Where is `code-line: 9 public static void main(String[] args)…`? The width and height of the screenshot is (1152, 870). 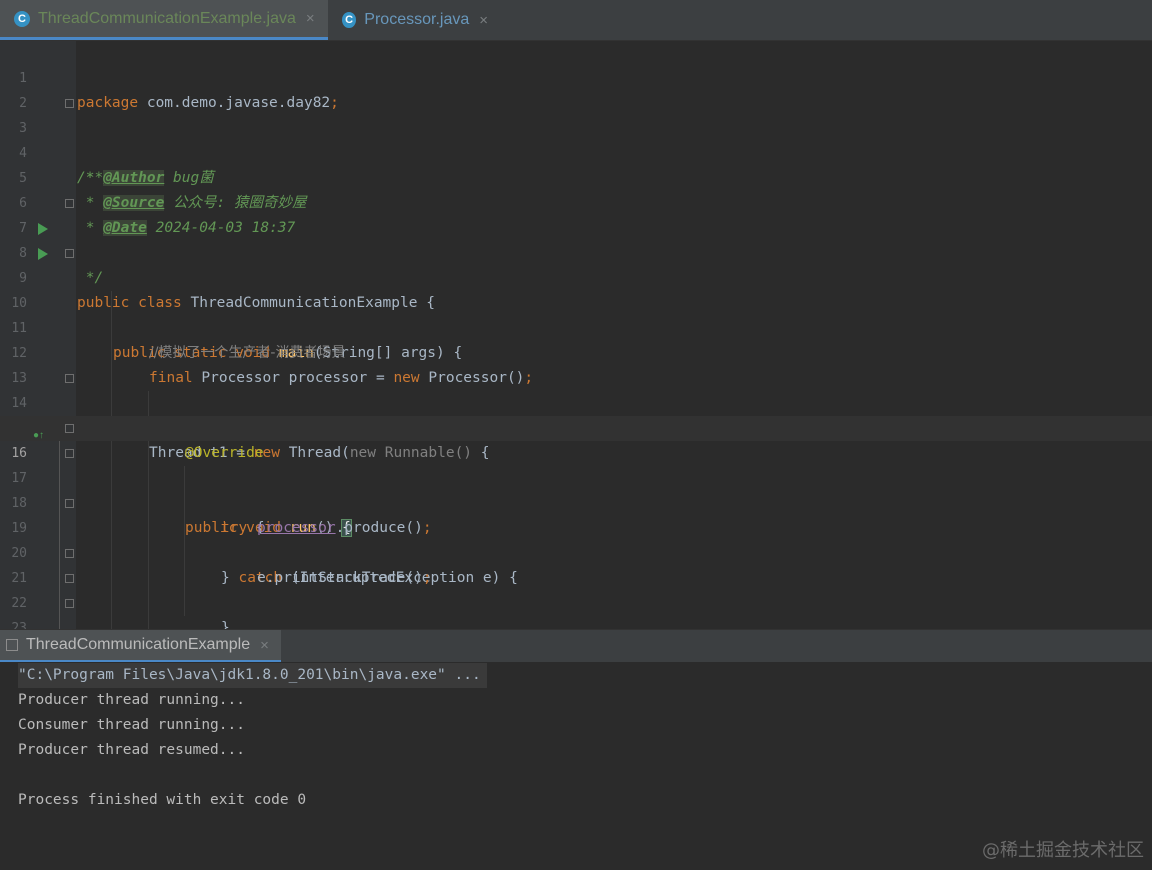
code-line: 9 public static void main(String[] args)… is located at coordinates (576, 301).